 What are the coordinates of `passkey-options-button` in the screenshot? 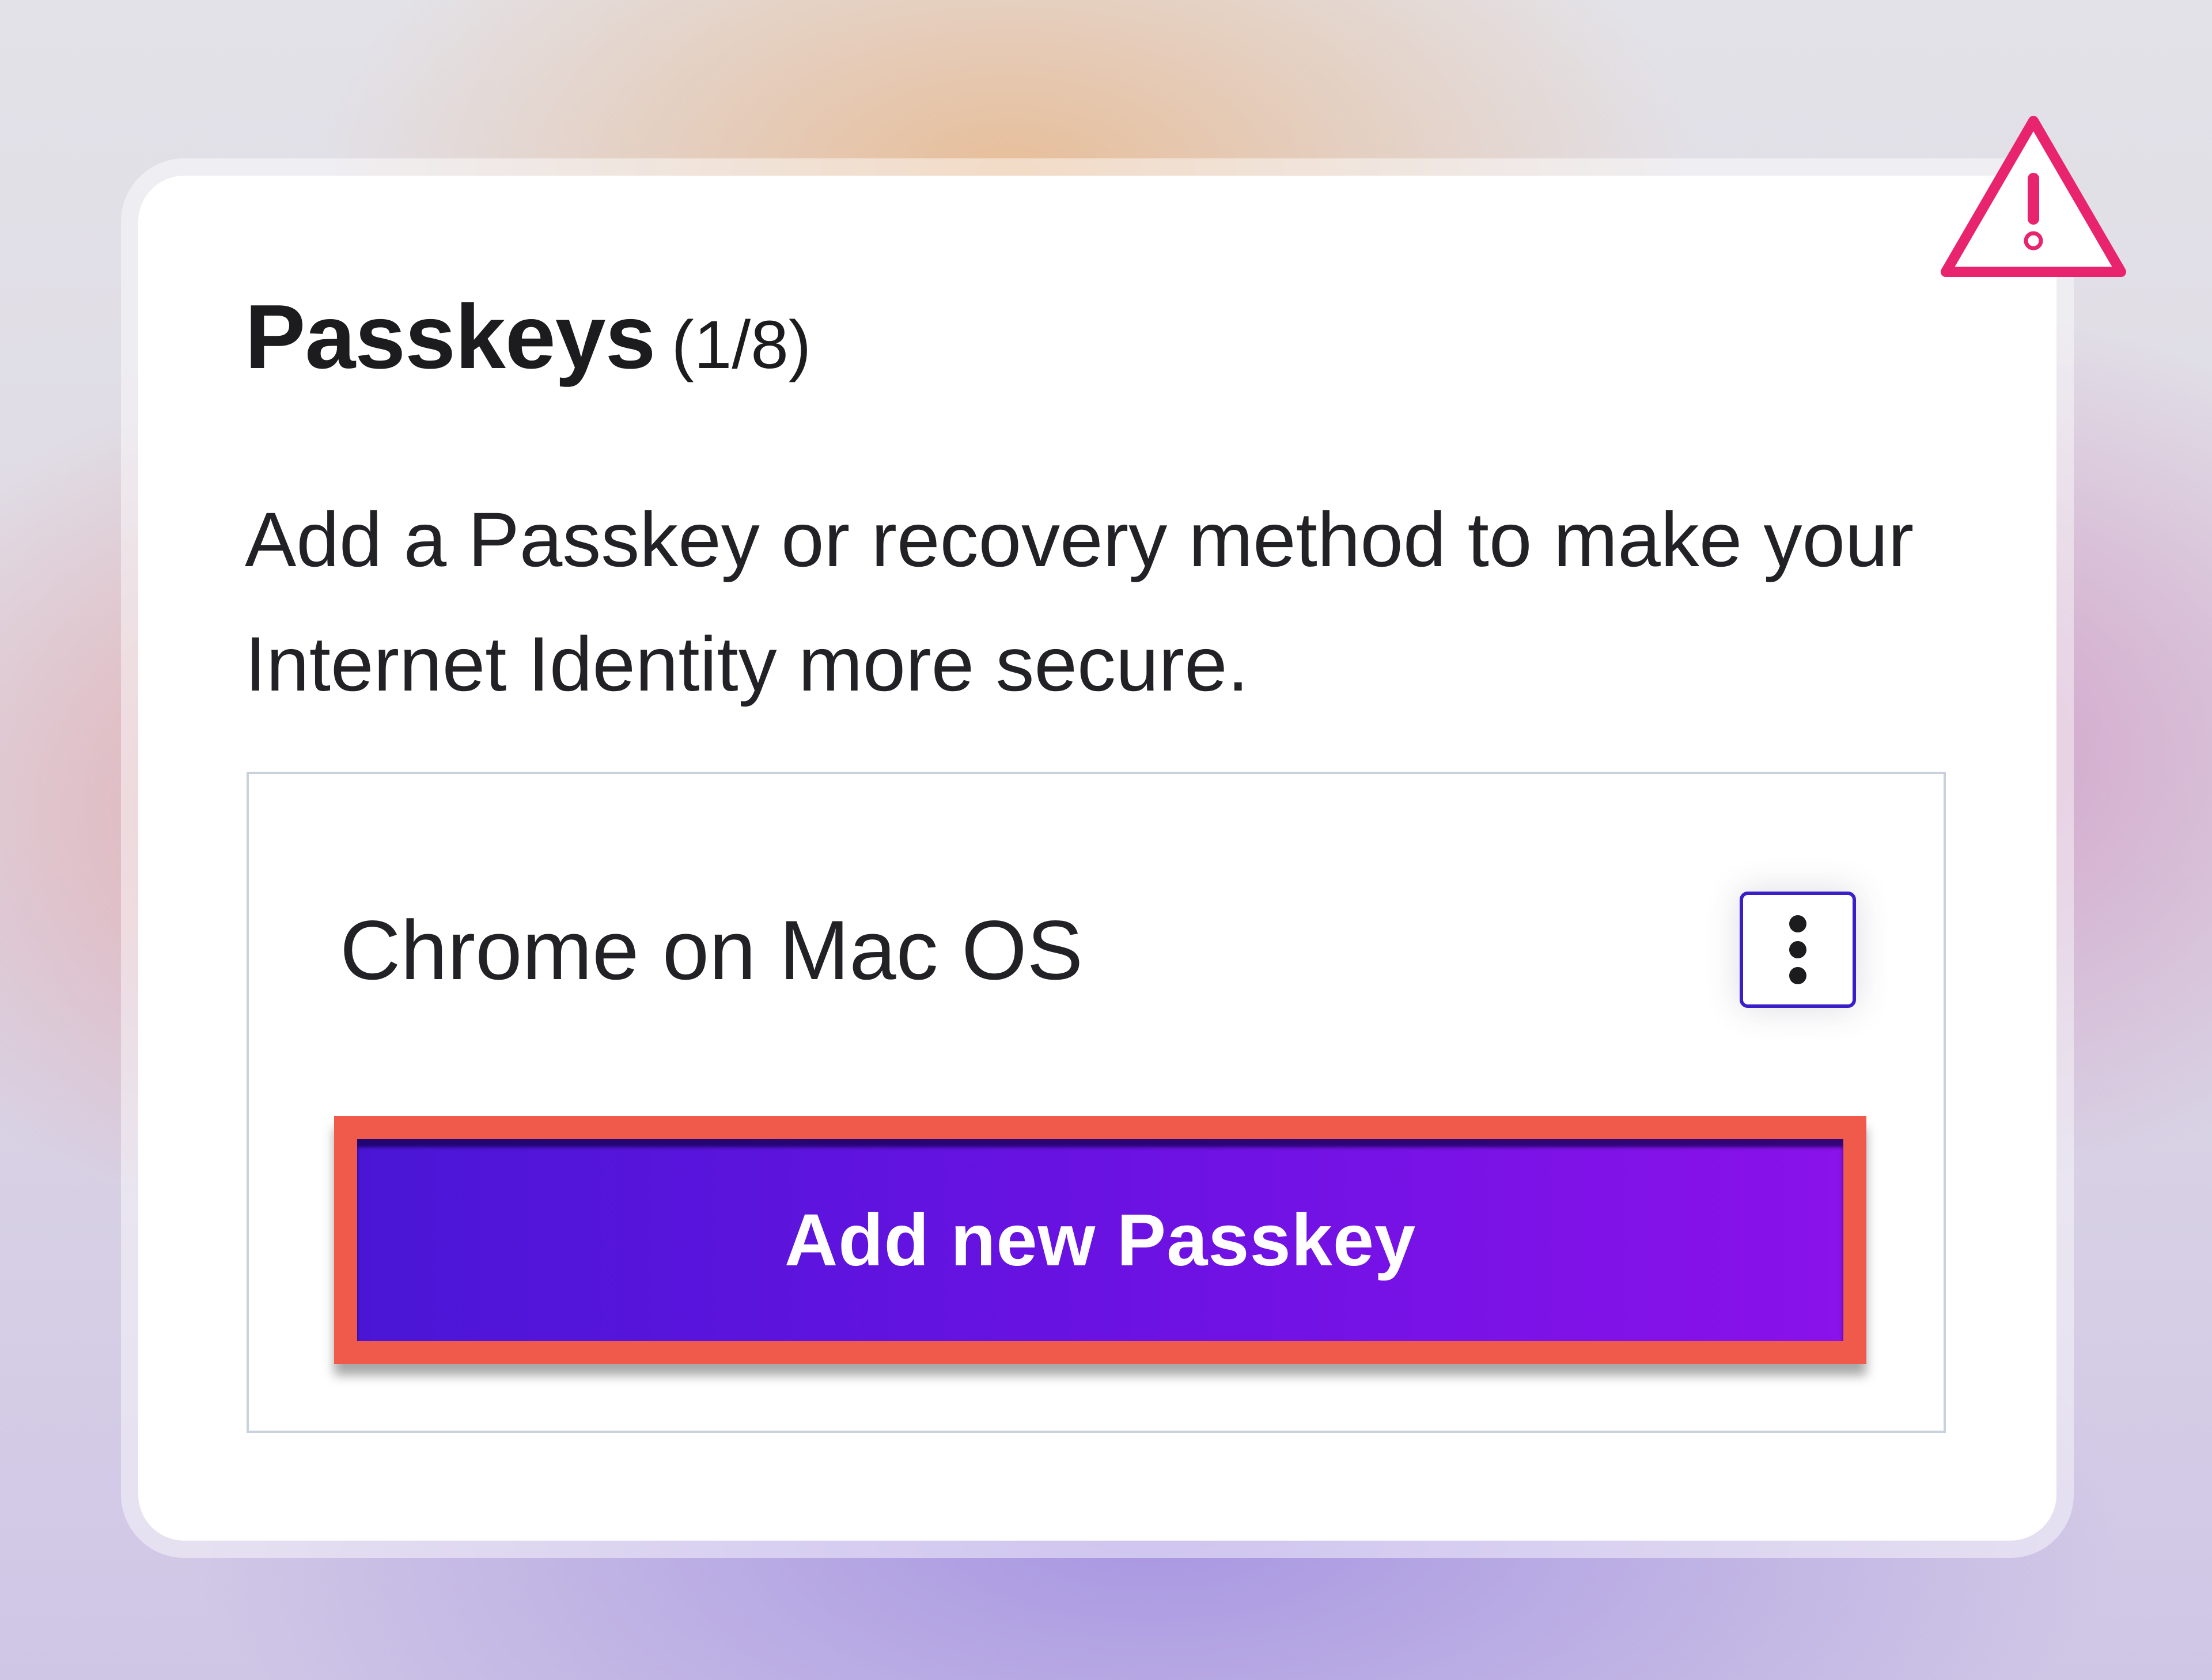 It's located at (1798, 950).